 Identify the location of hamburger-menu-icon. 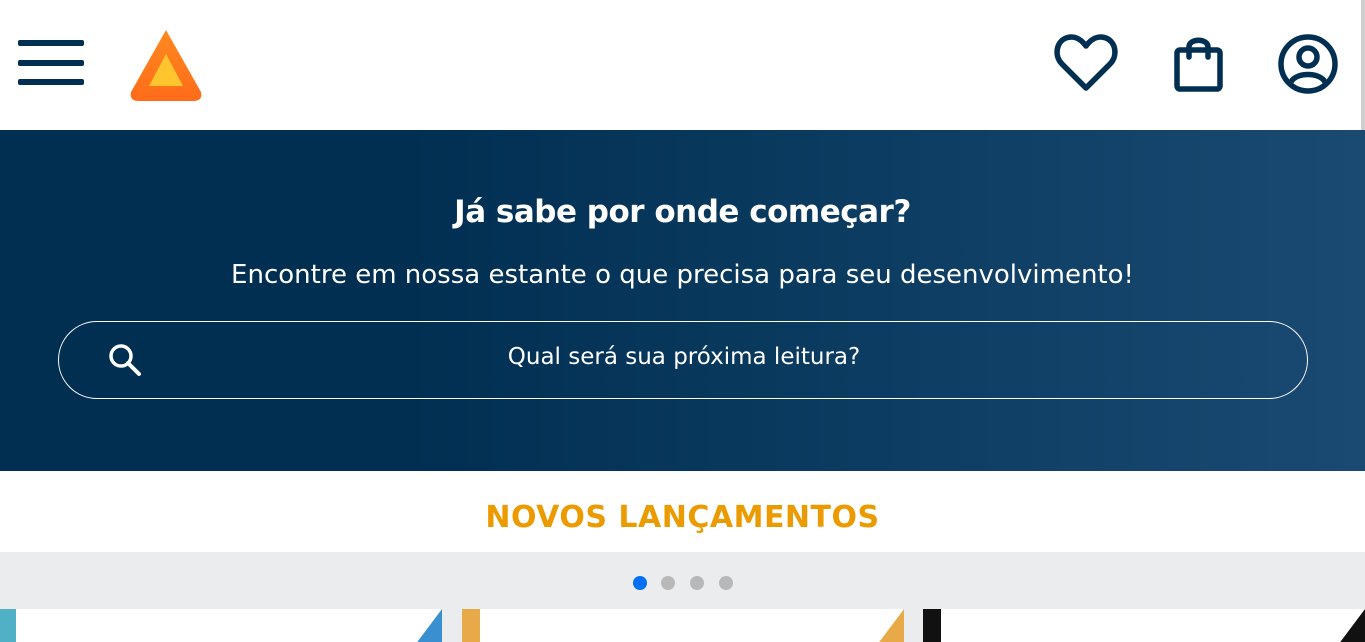
(51, 63).